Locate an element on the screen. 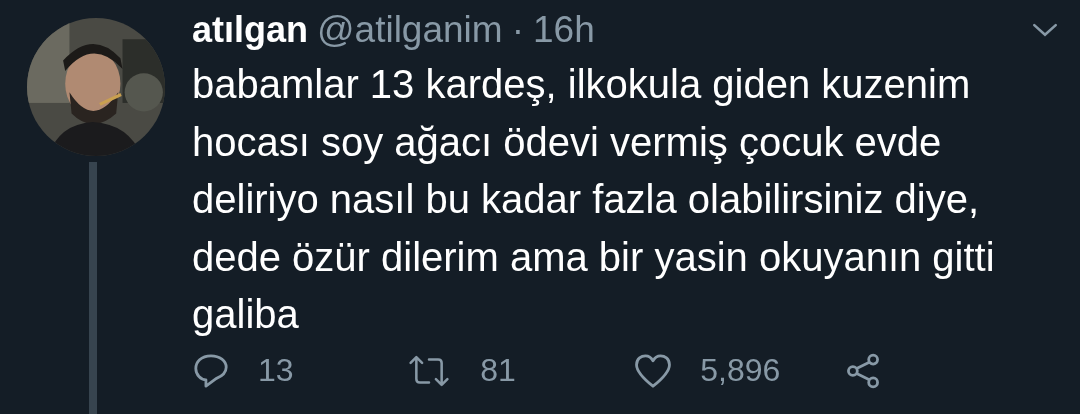  action-count: 13 is located at coordinates (276, 370).